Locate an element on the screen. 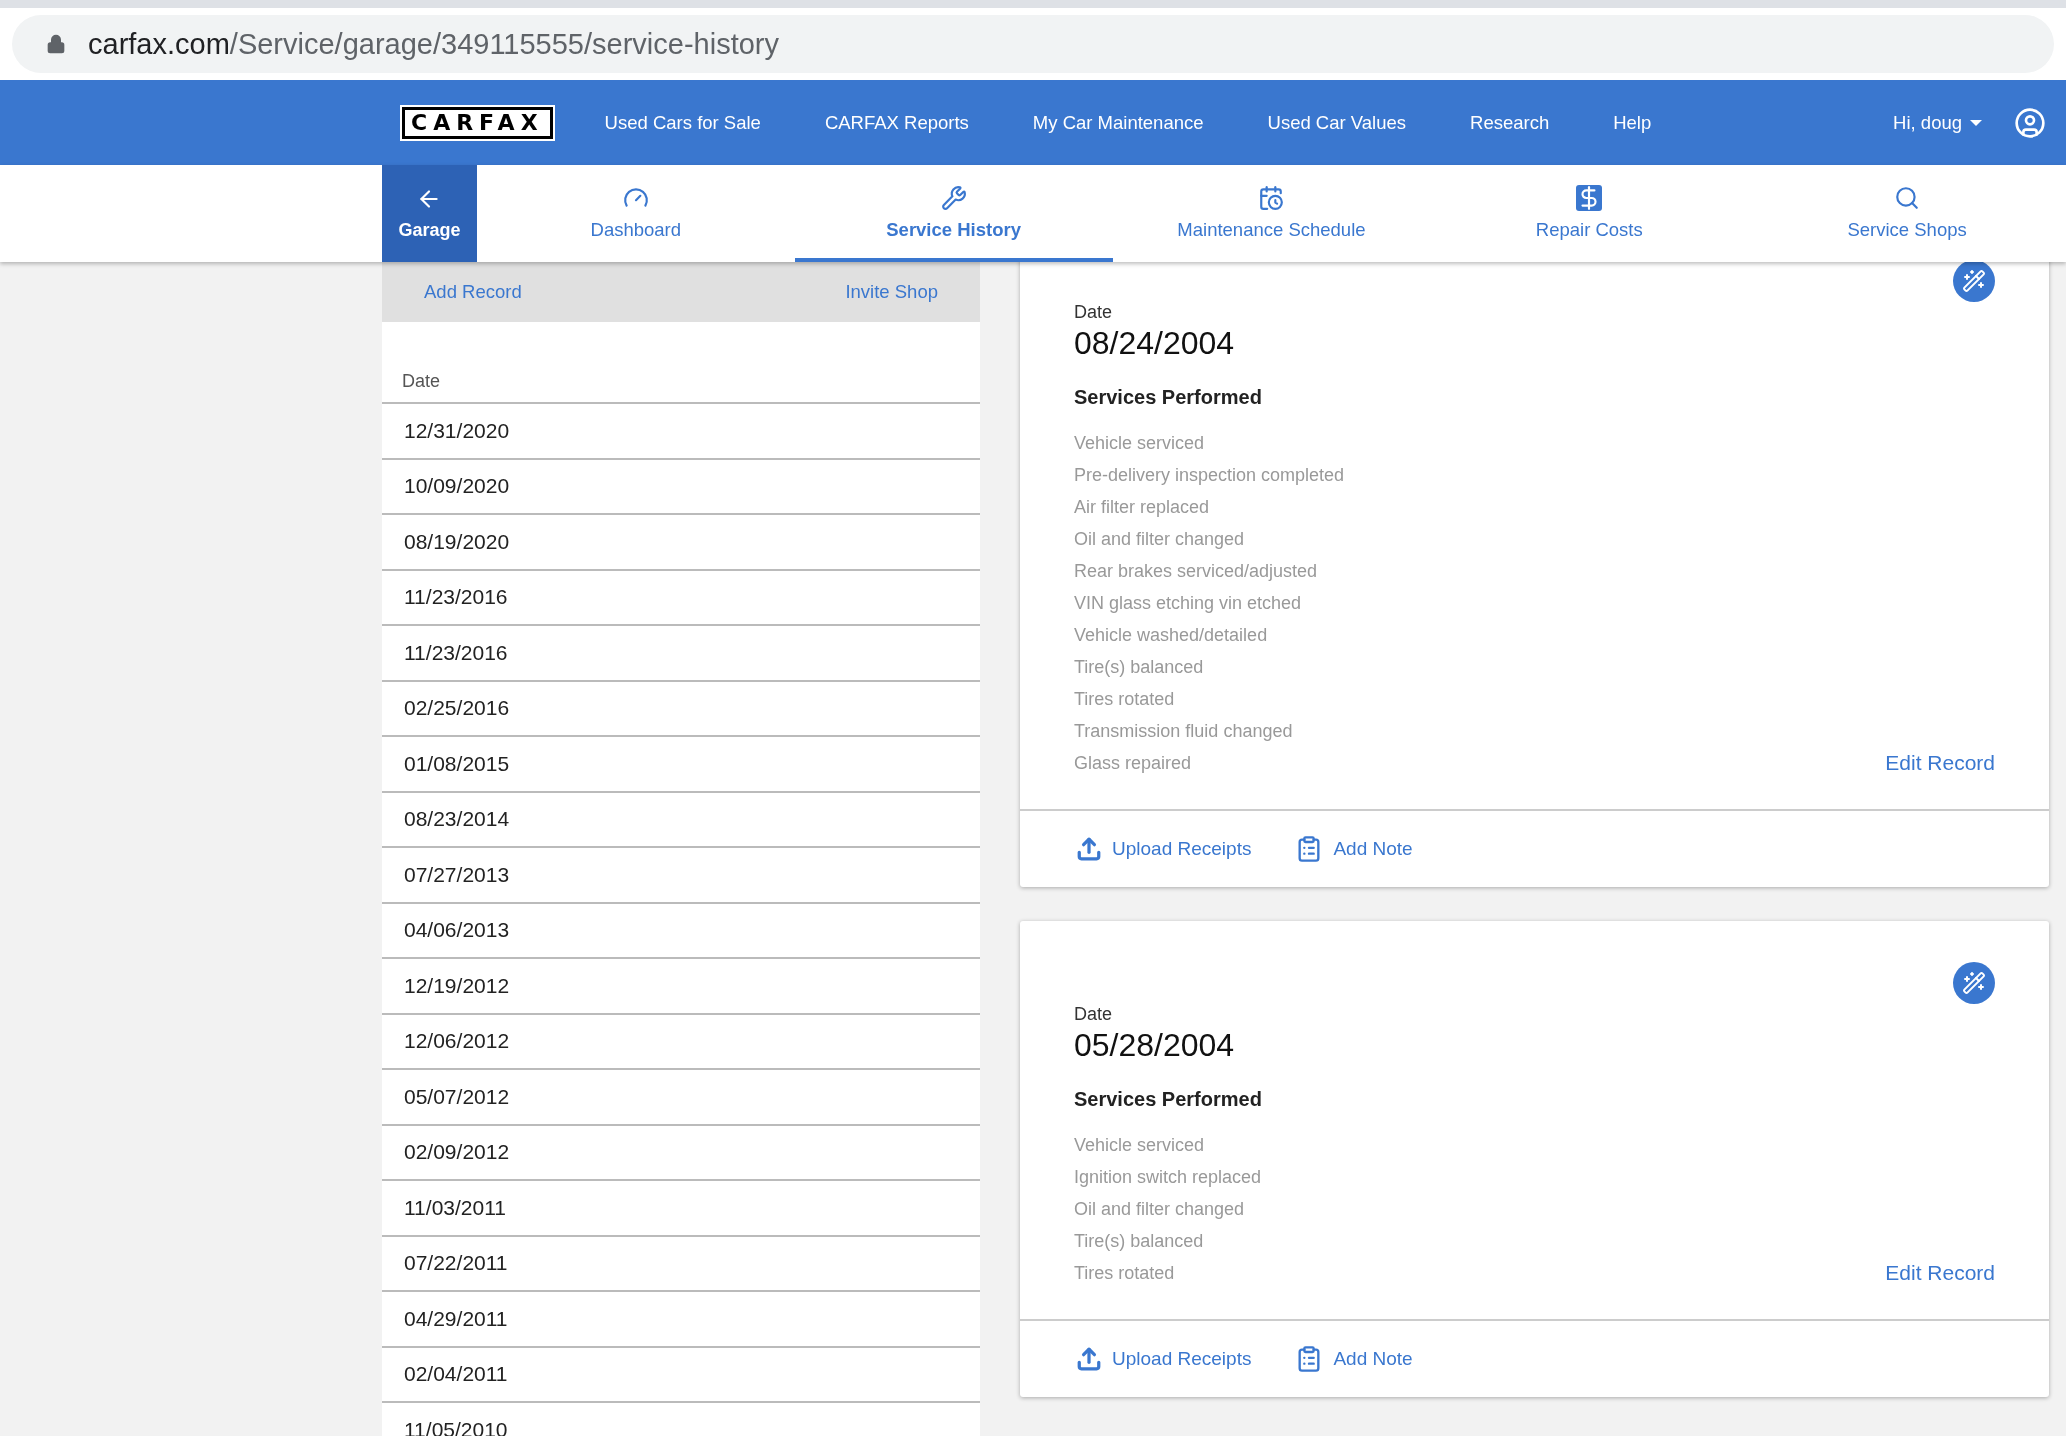 The height and width of the screenshot is (1436, 2066). carfax-logo: CARFAX is located at coordinates (477, 122).